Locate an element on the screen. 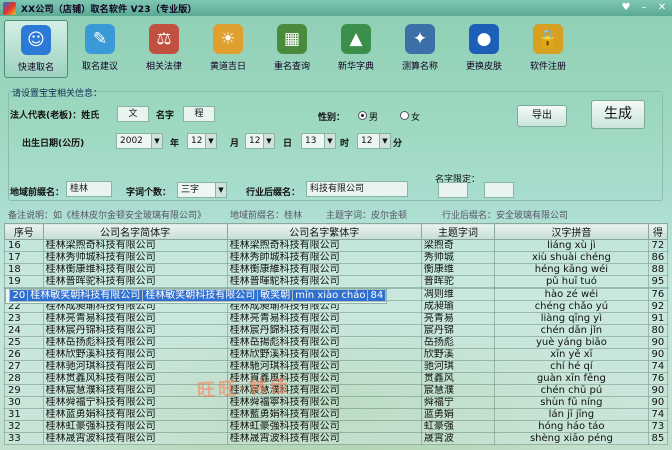  table-row: 29 桂林宸慧濮科技有限公司 桂林宸慧濮科技有限公司 宸慧濮 chén chū pú 90 is located at coordinates (336, 390).